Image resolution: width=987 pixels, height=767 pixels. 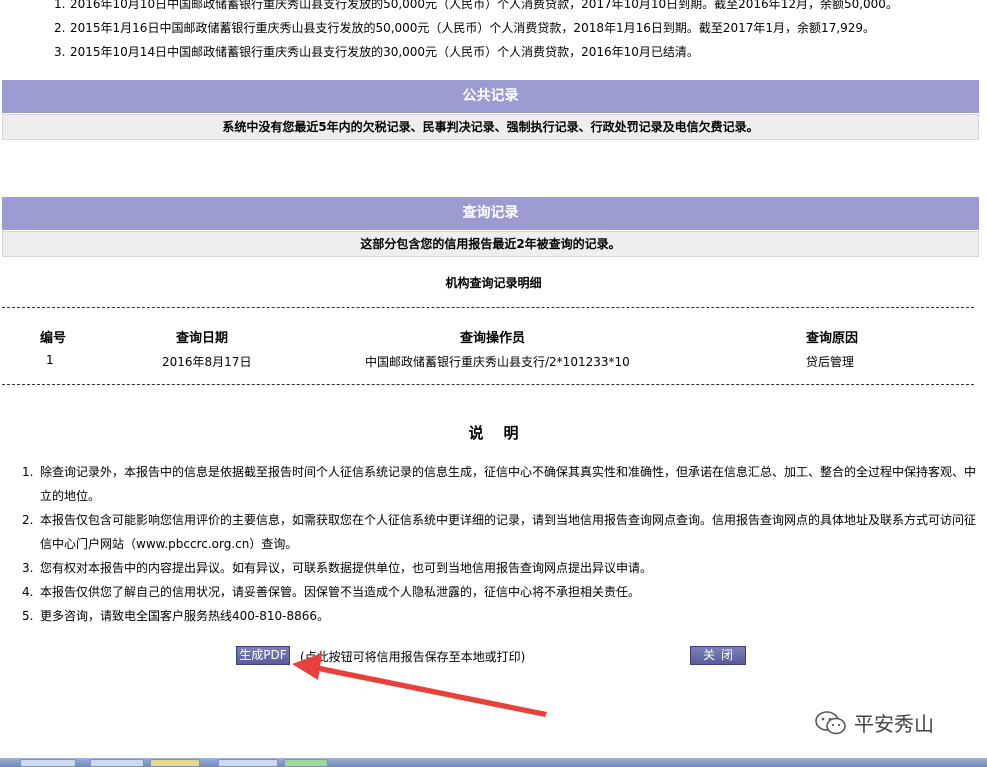 I want to click on watermark-text: 平安秀山, so click(x=894, y=724).